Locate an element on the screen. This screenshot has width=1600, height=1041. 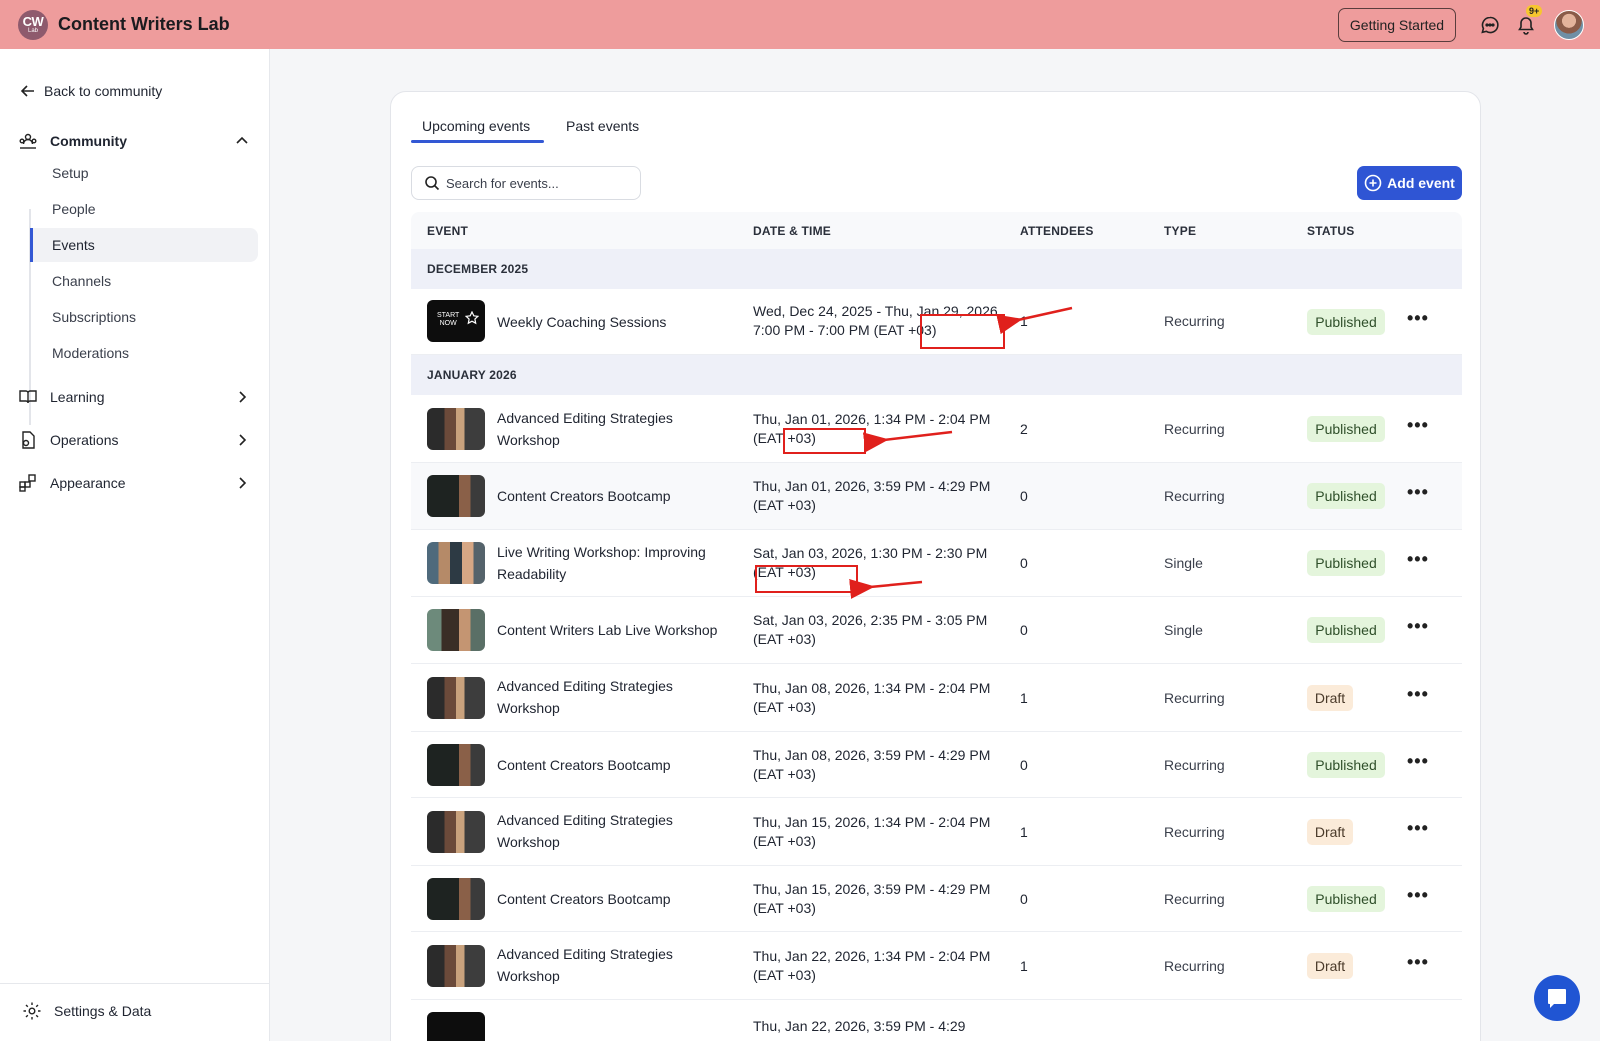
annotation-arrows is located at coordinates (961, 452).